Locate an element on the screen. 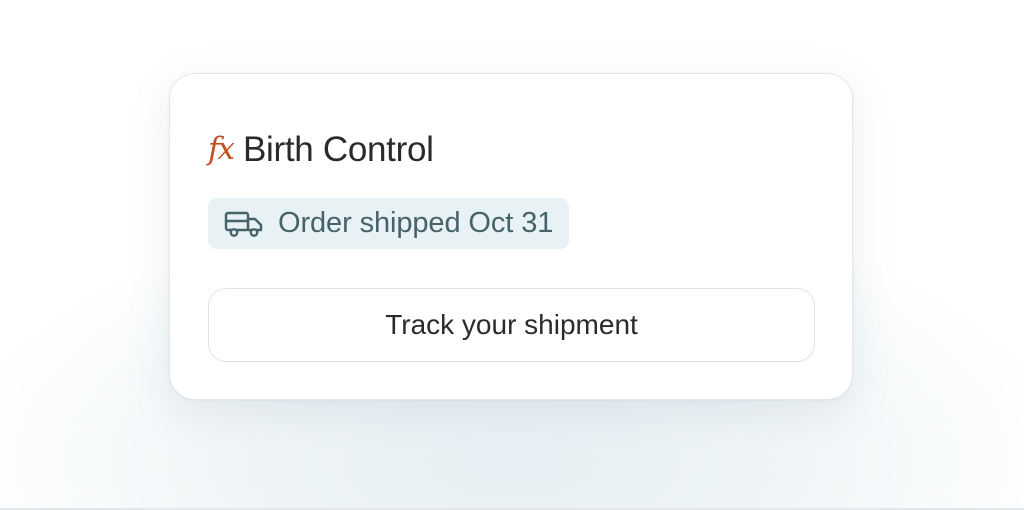 Image resolution: width=1024 pixels, height=510 pixels. track-shipment-button: Track your shipment is located at coordinates (511, 325).